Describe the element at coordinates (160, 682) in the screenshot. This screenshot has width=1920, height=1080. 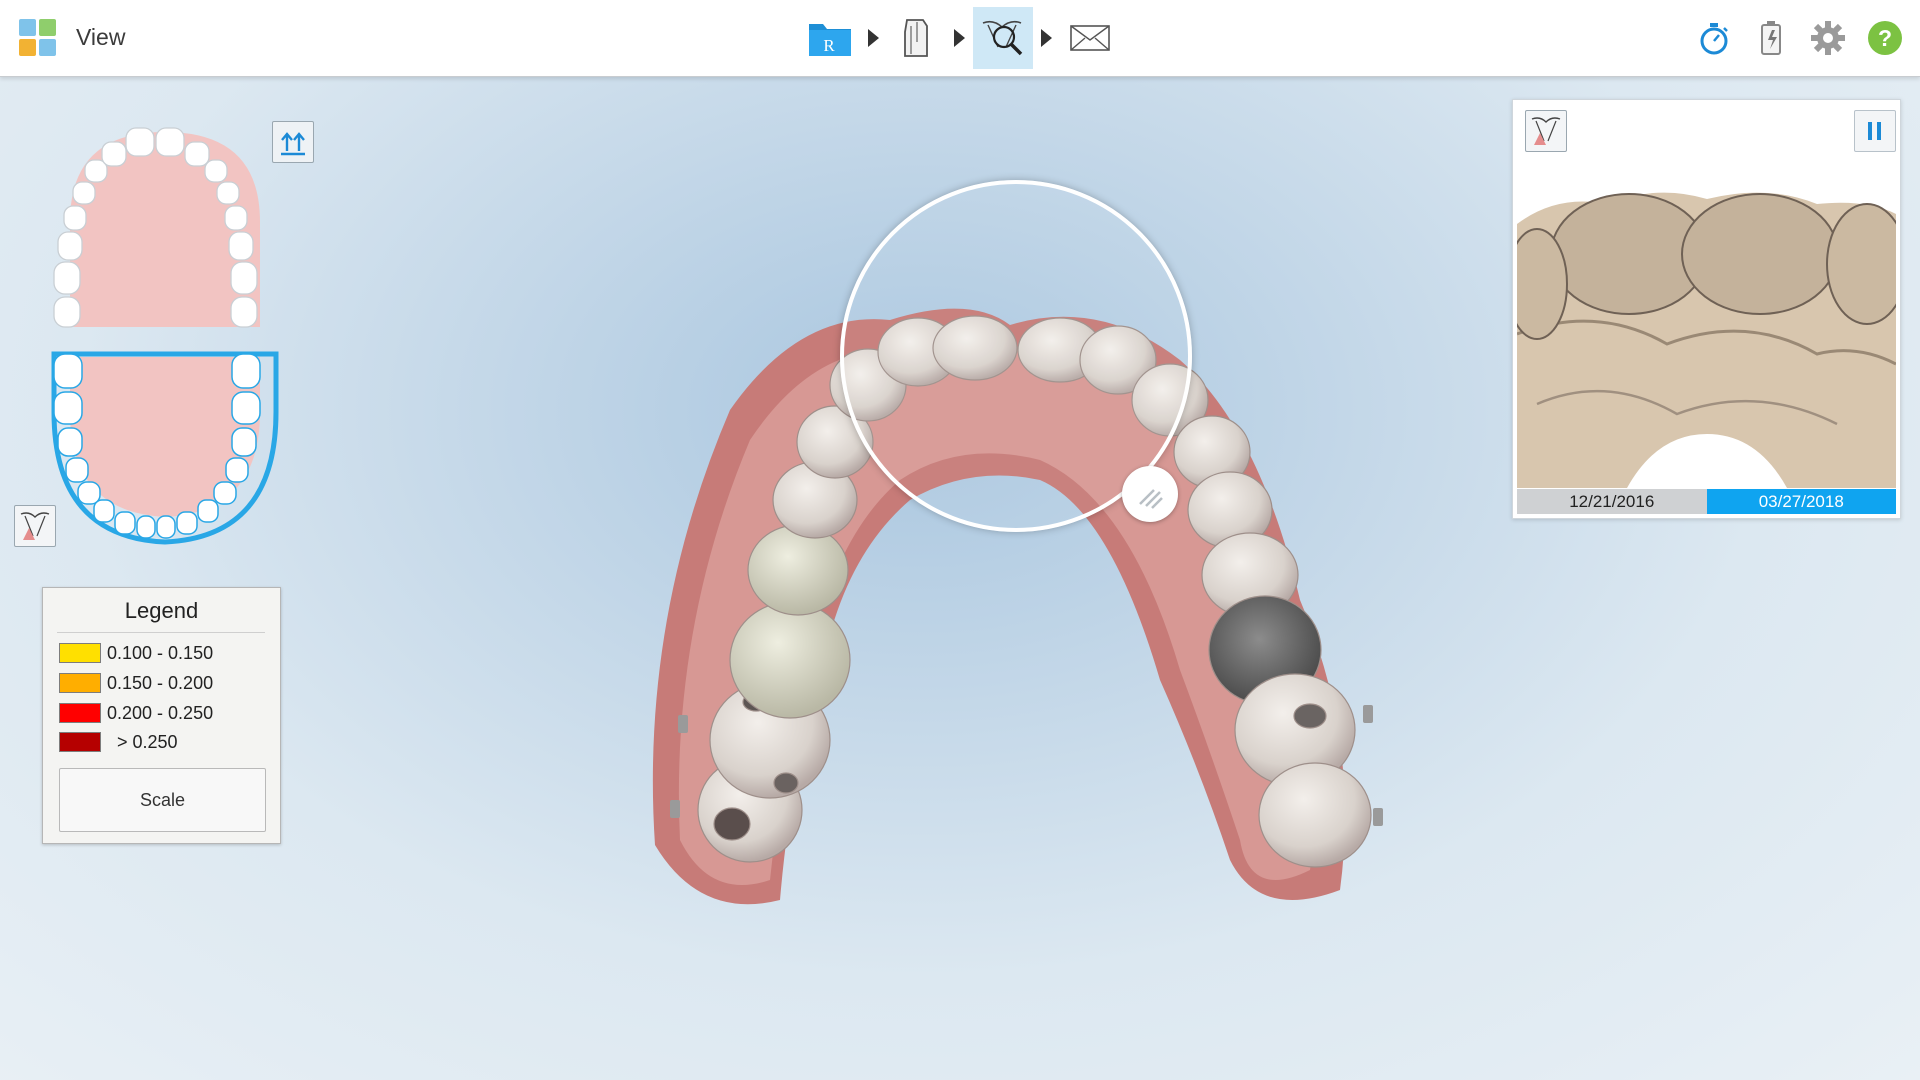
I see `legend-label: 0.150 - 0.200` at that location.